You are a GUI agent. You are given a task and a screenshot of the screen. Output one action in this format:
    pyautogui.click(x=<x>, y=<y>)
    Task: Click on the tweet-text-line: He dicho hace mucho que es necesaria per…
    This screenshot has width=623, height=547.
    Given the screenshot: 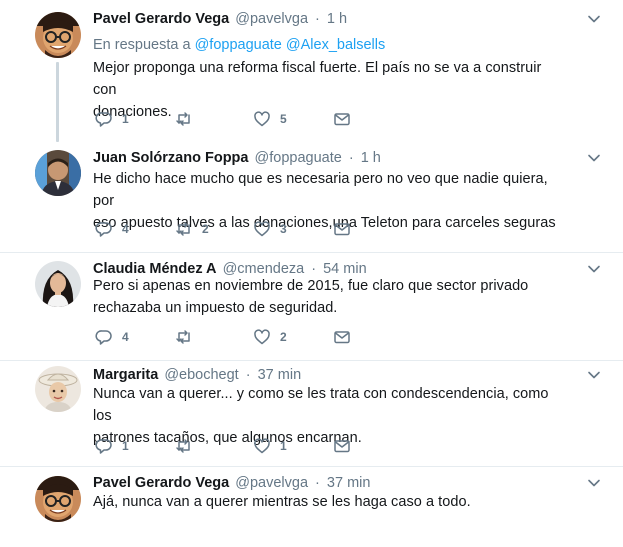 What is the action you would take?
    pyautogui.click(x=320, y=190)
    